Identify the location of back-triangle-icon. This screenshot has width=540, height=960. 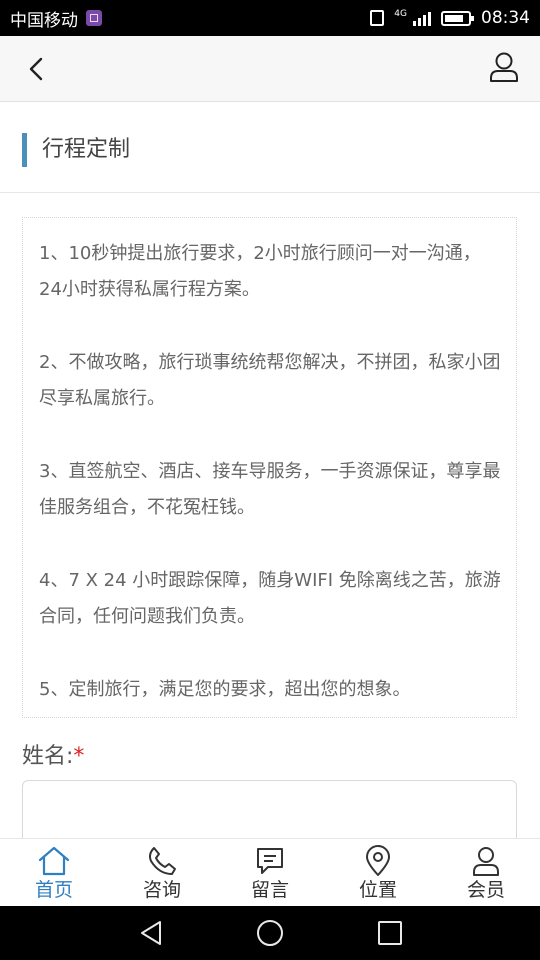
(151, 933).